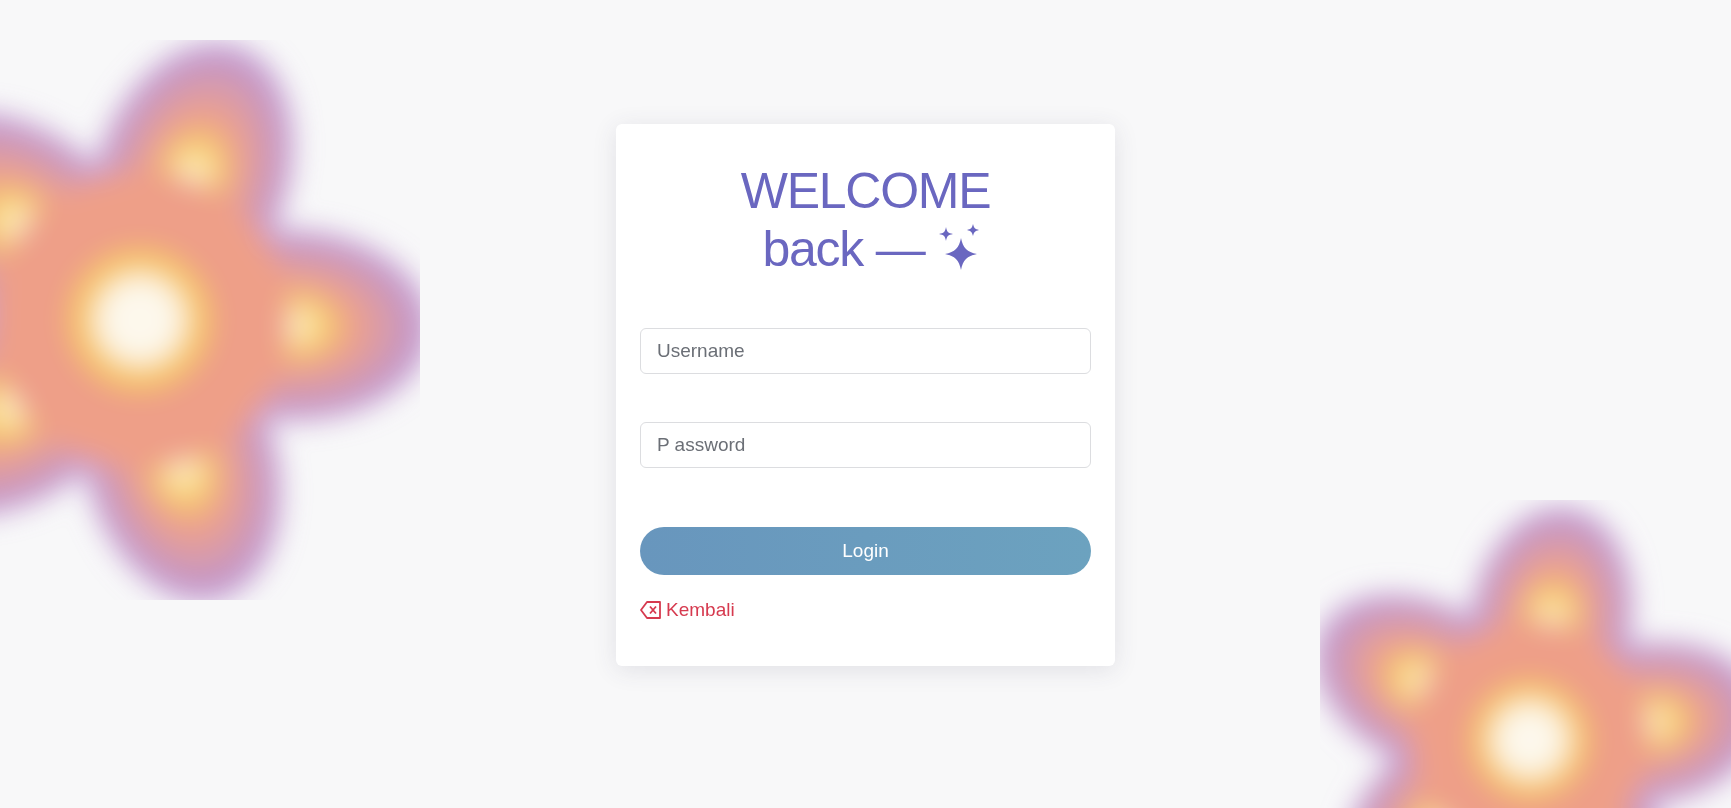  Describe the element at coordinates (865, 445) in the screenshot. I see `input-field: P assword` at that location.